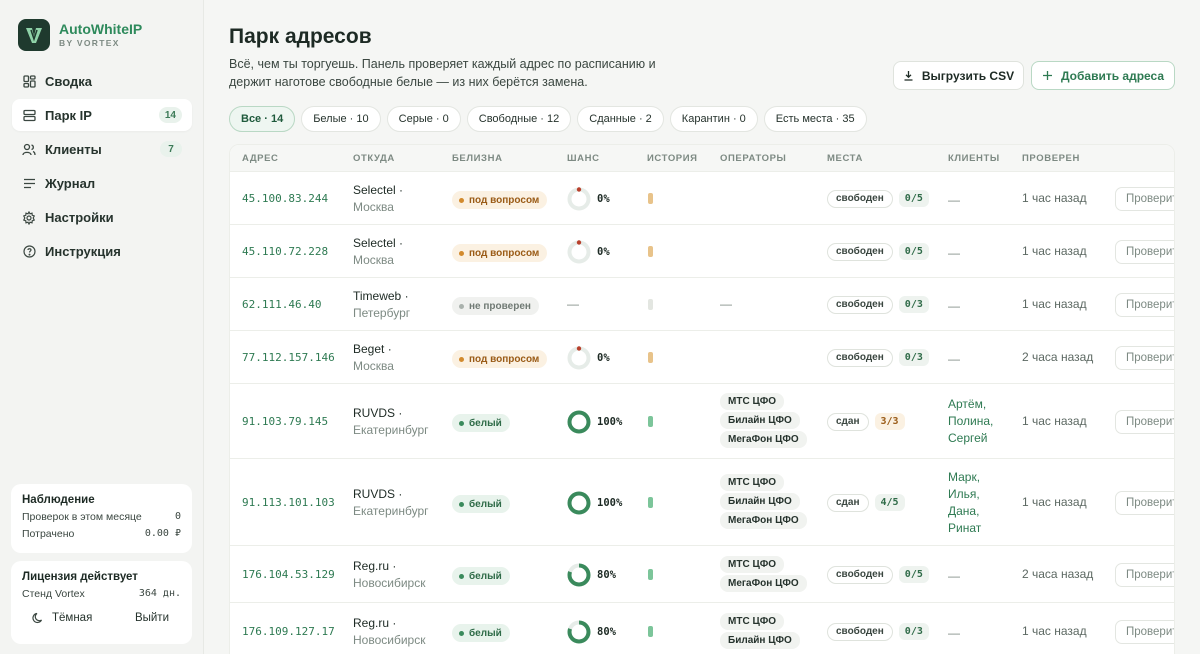 The image size is (1200, 654). I want to click on clients-empty: —, so click(954, 358).